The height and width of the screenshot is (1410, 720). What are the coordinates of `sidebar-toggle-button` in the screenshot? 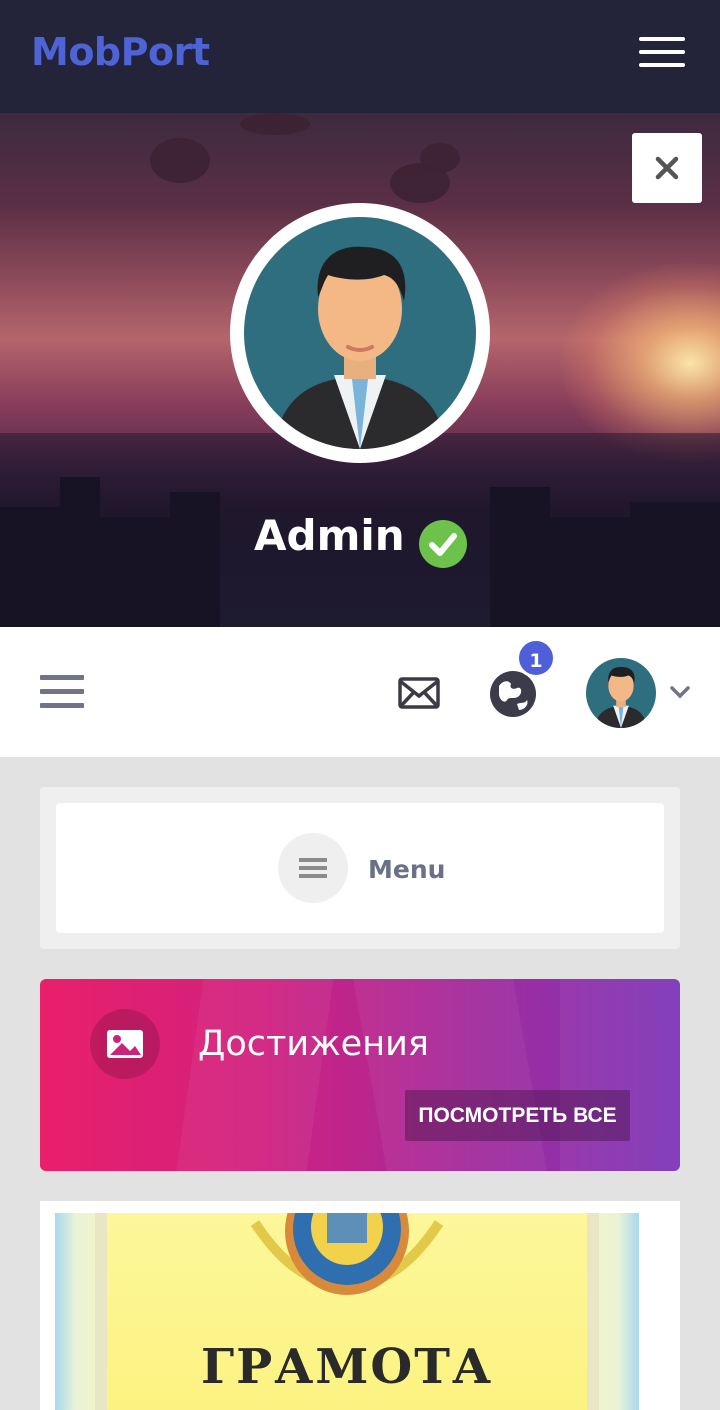 It's located at (62, 692).